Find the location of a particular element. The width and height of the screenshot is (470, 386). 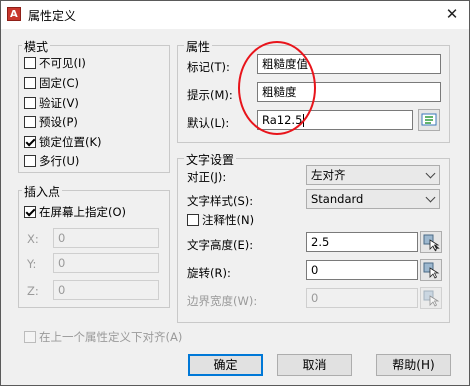

align-below-check-box is located at coordinates (30, 337).